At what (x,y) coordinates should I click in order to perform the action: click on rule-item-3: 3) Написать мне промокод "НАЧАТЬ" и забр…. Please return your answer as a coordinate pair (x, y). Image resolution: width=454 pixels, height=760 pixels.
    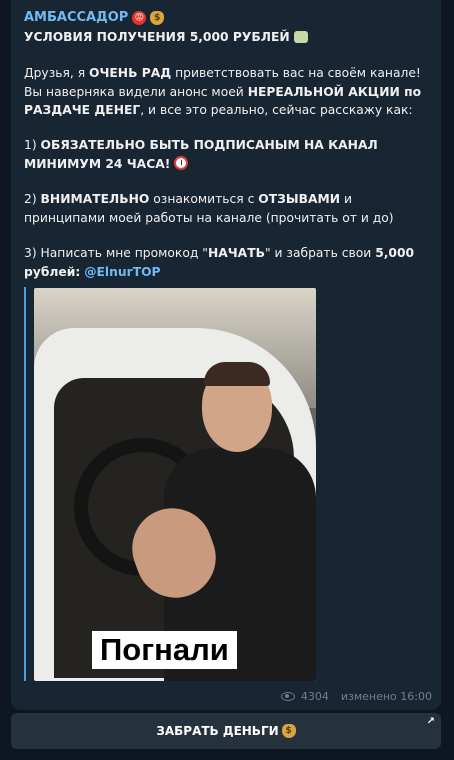
    Looking at the image, I should click on (226, 262).